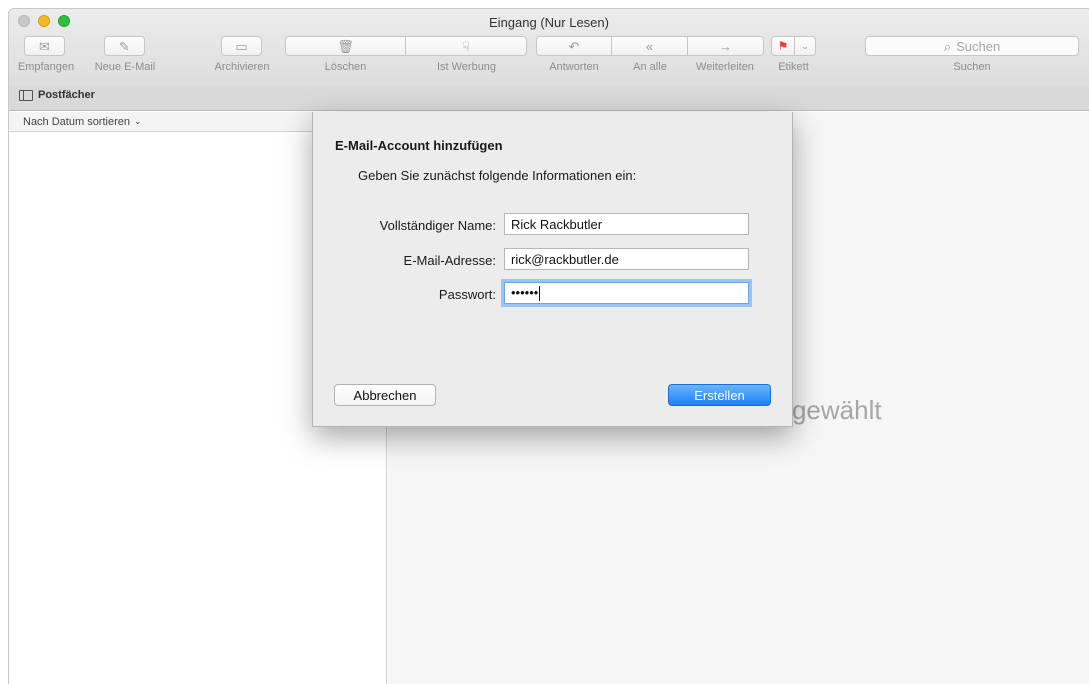 This screenshot has width=1089, height=684. I want to click on full-name-label: Vollständiger Name:, so click(437, 225).